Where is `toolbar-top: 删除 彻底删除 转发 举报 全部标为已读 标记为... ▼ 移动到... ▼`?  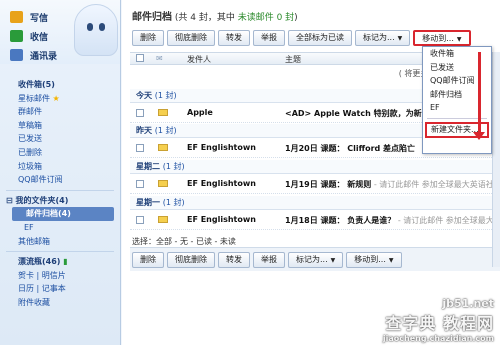
toolbar-top: 删除 彻底删除 转发 举报 全部标为已读 标记为... ▼ 移动到... ▼ is located at coordinates (301, 38).